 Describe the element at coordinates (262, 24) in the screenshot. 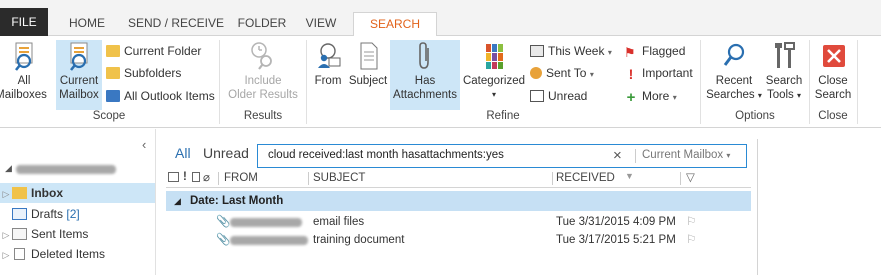

I see `tab-folder: FOLDER` at that location.